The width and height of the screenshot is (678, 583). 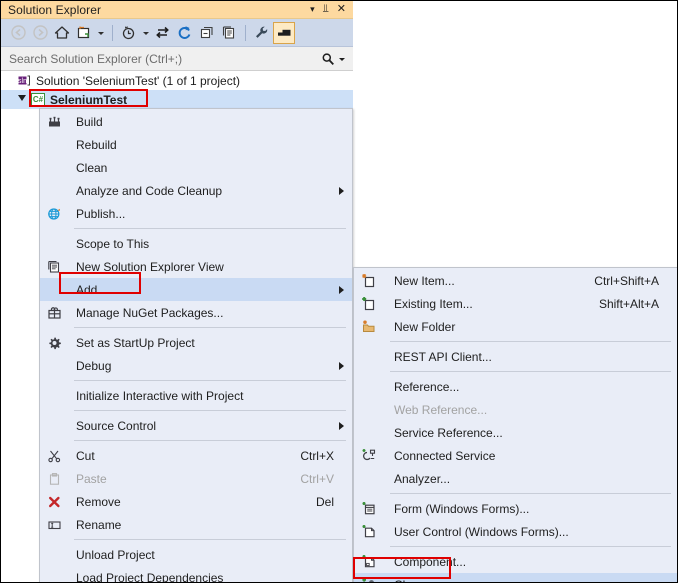 What do you see at coordinates (161, 59) in the screenshot?
I see `search-input: Search Solution Explorer (Ctrl+;)` at bounding box center [161, 59].